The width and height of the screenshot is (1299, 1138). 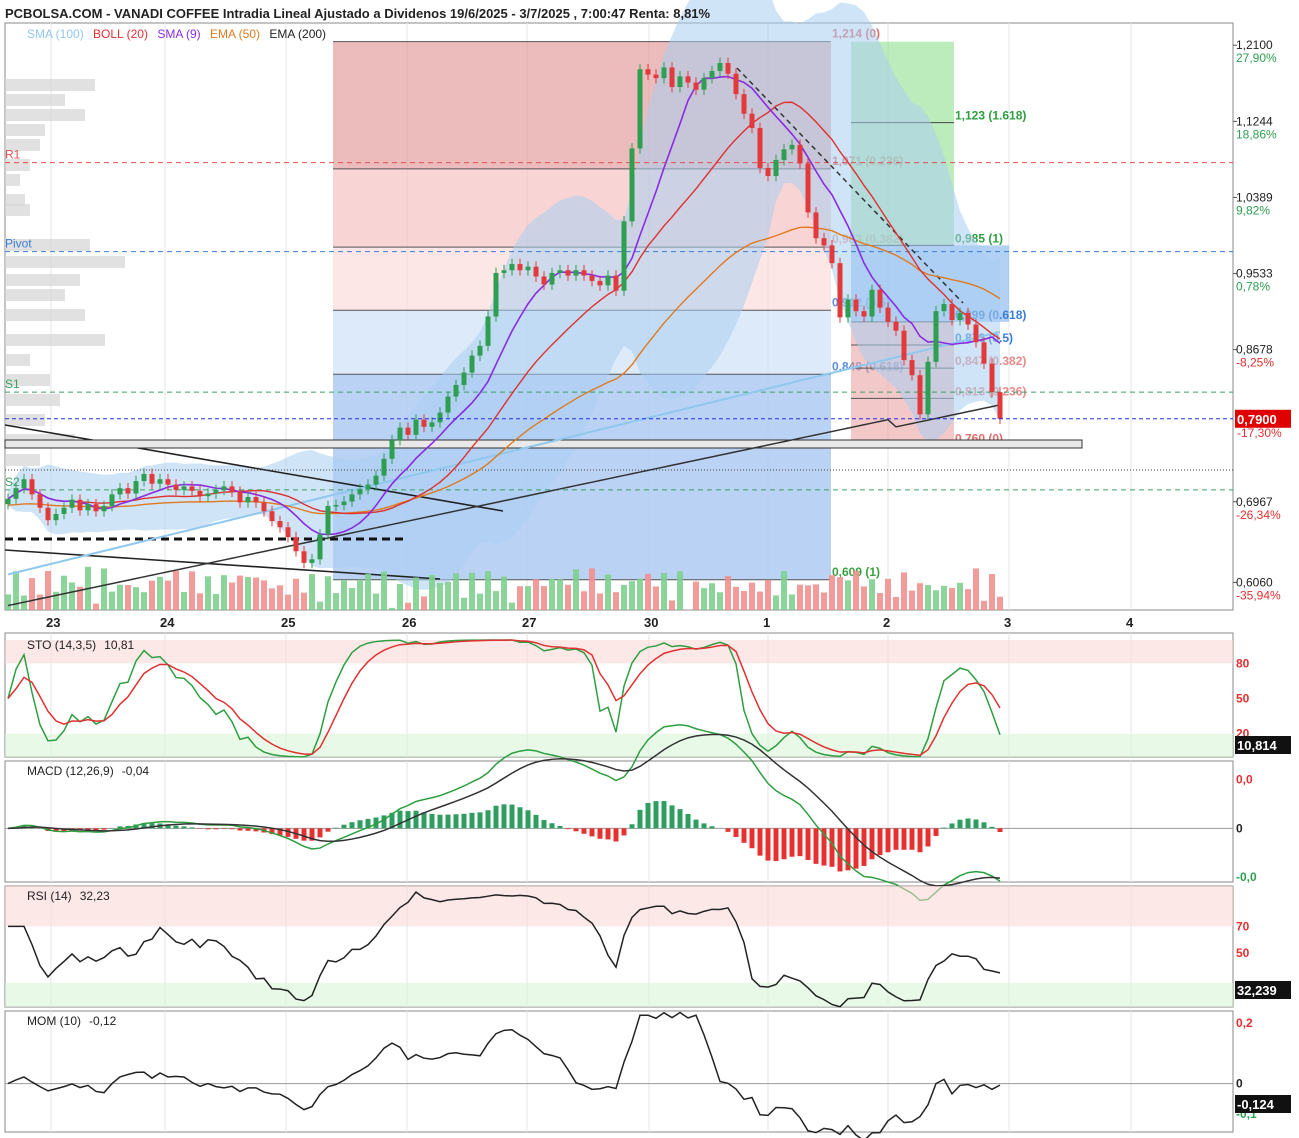 What do you see at coordinates (1255, 363) in the screenshot?
I see `y-tick-pct: -8,25%` at bounding box center [1255, 363].